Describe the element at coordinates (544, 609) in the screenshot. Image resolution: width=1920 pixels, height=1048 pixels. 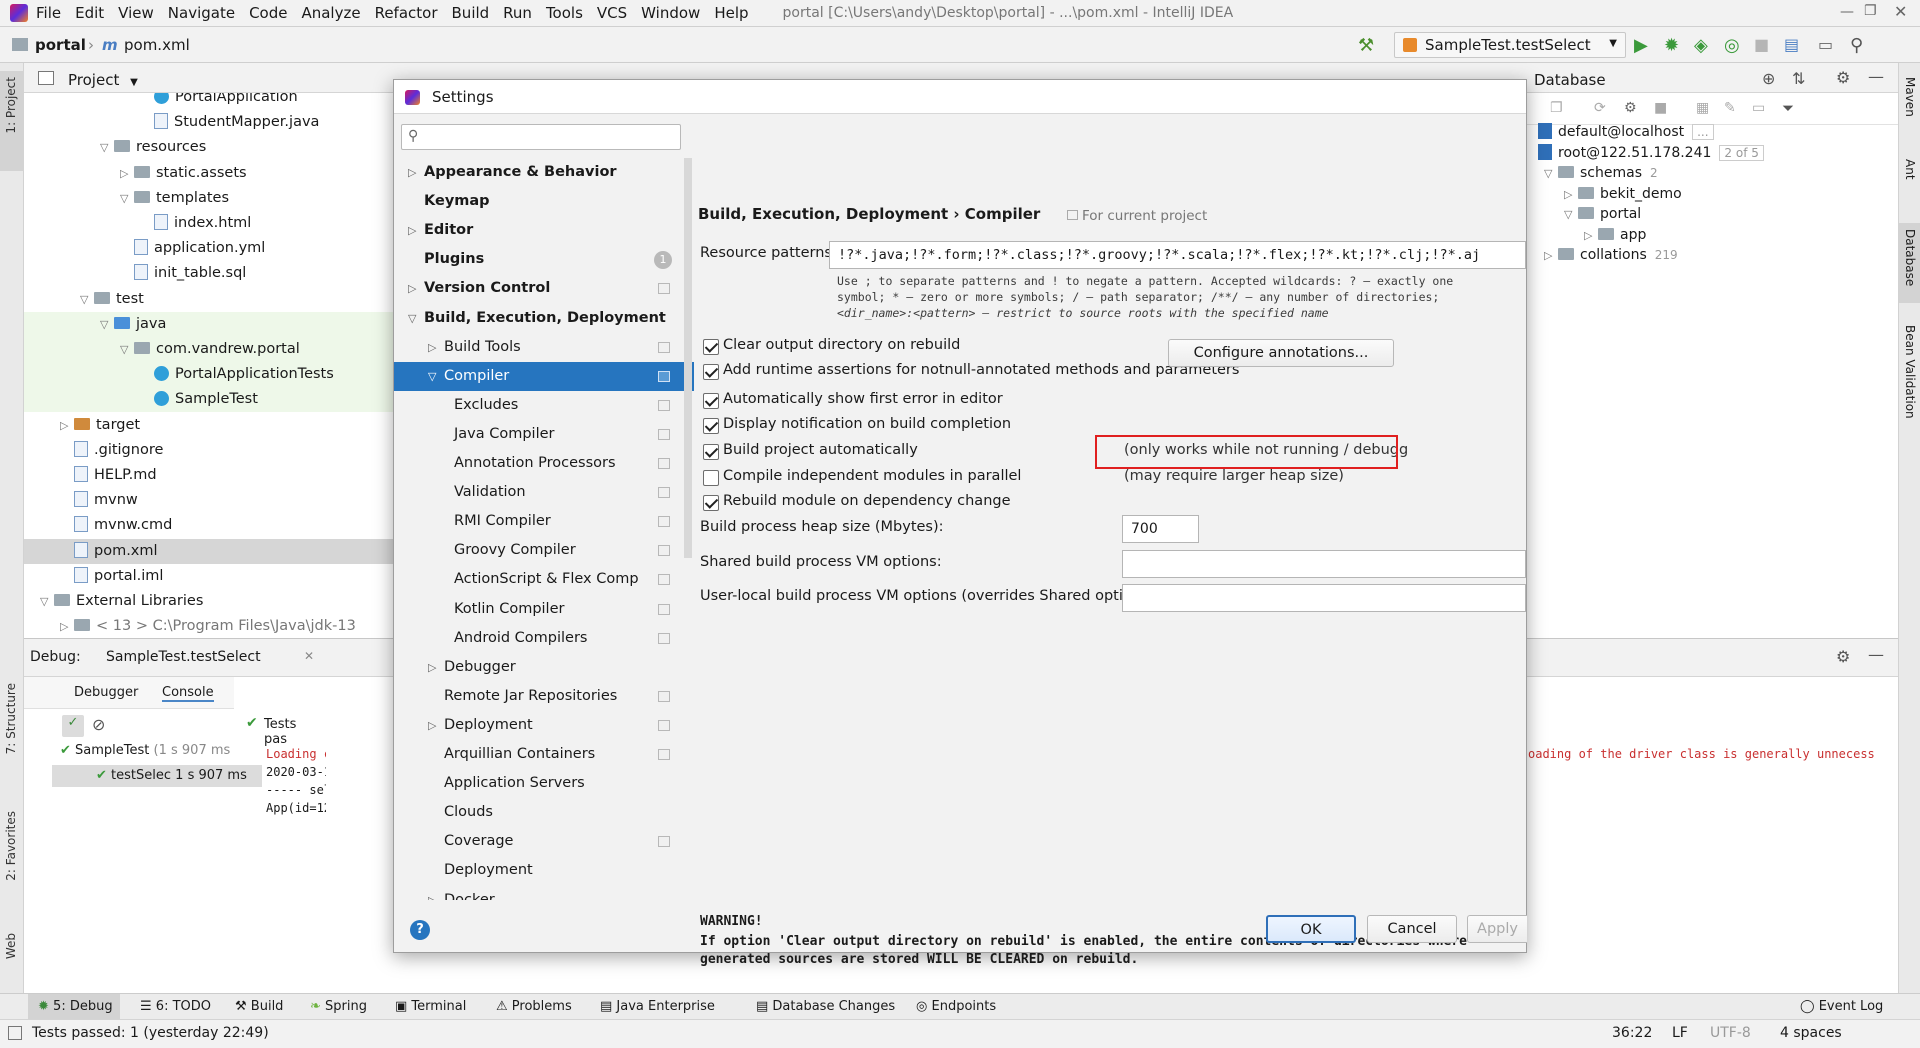
I see `settings-tree-item: Kotlin Compiler` at that location.